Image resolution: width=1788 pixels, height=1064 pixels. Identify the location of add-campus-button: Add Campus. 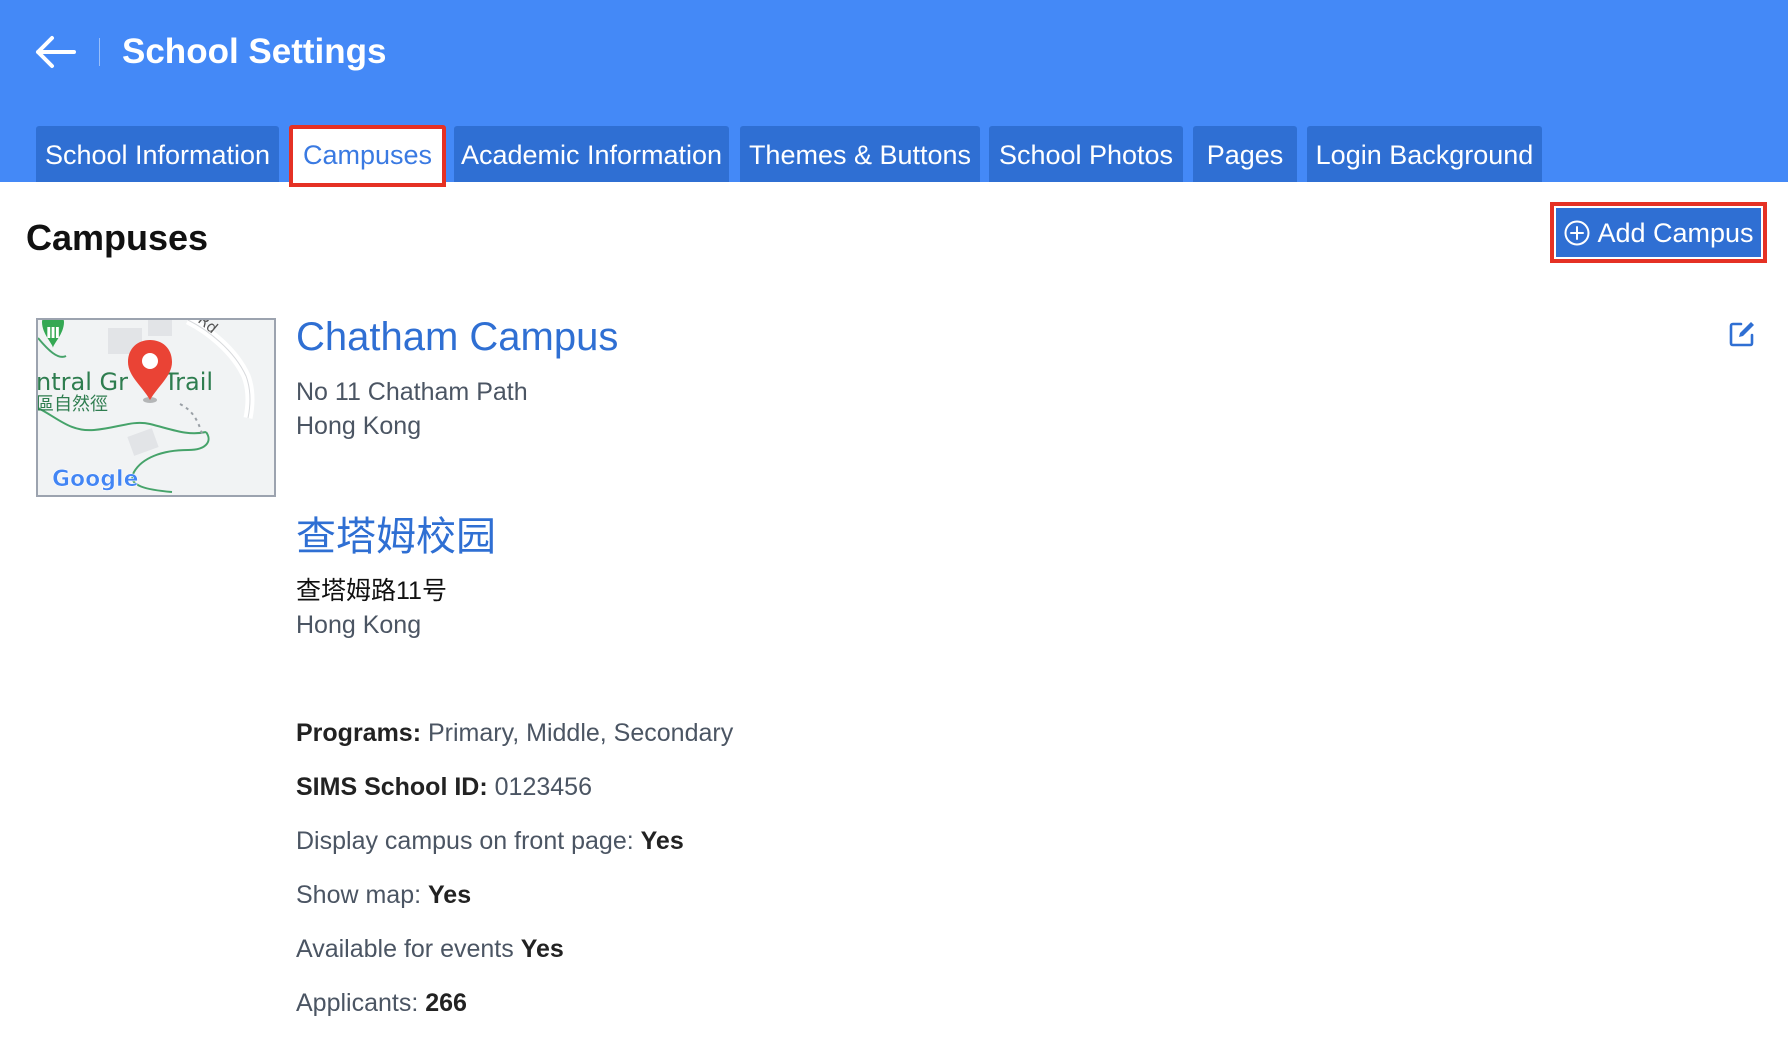
(1658, 232).